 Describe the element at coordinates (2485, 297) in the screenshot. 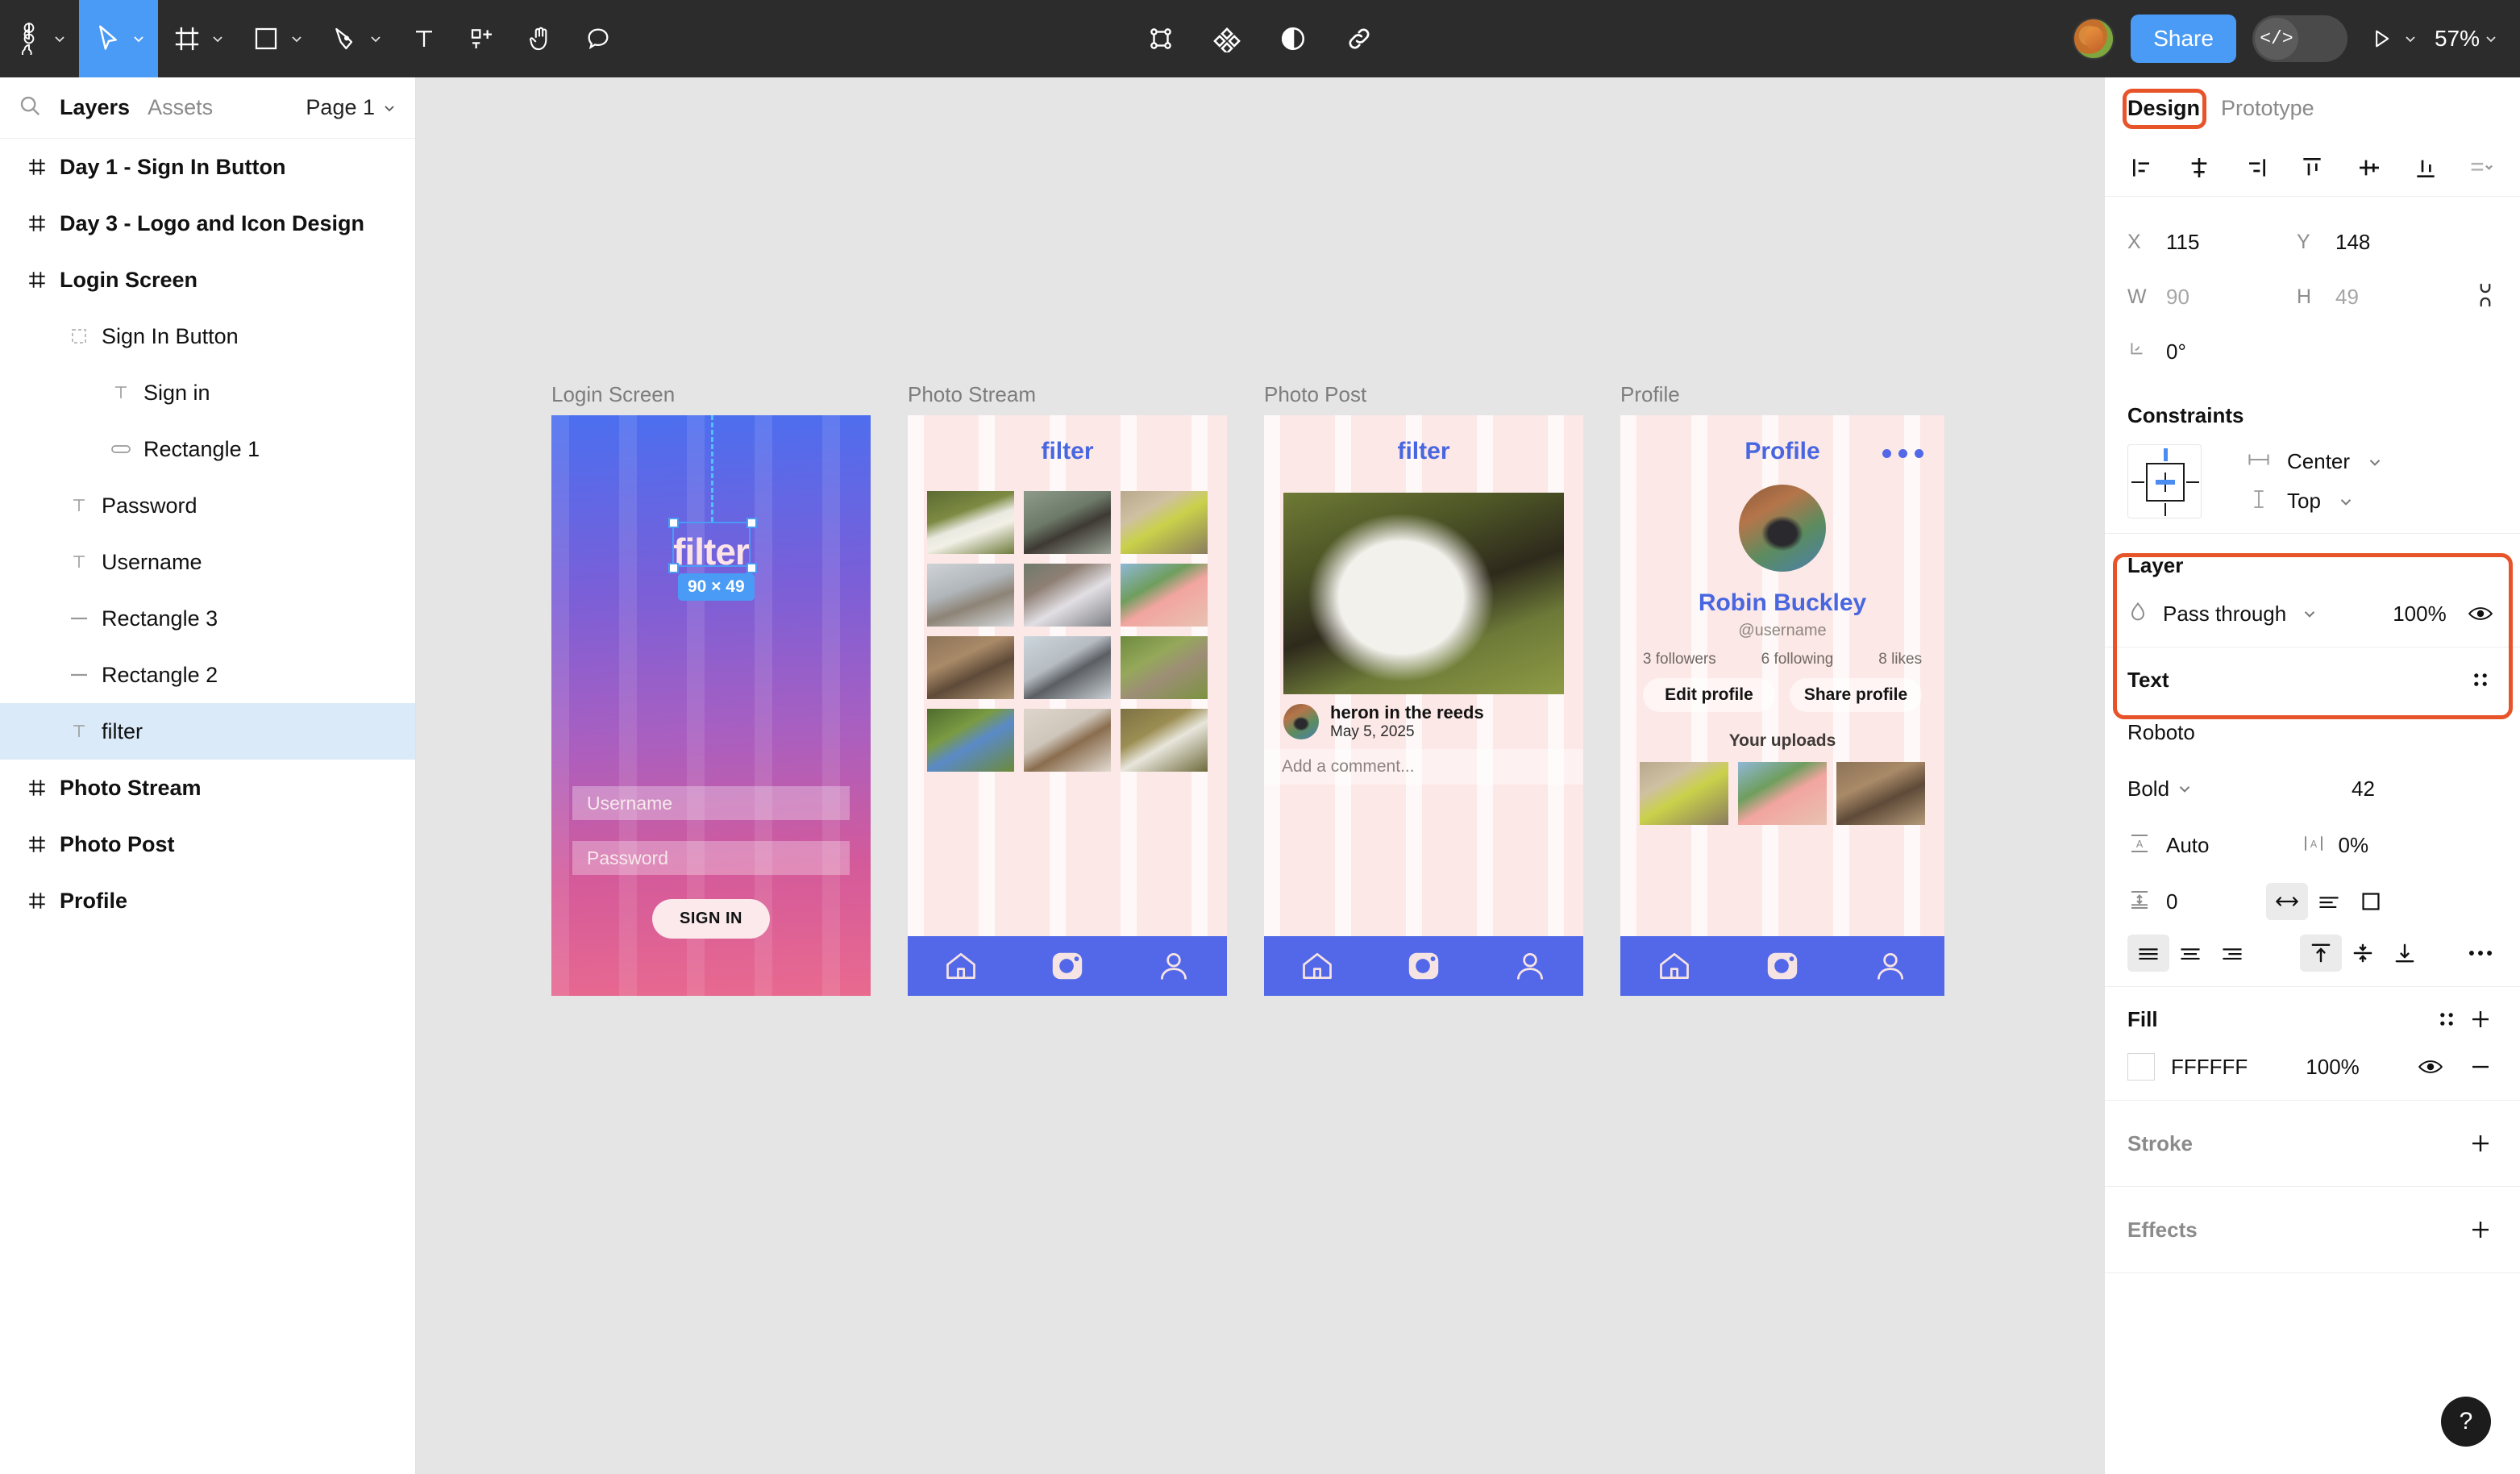

I see `link-proportions-icon` at that location.